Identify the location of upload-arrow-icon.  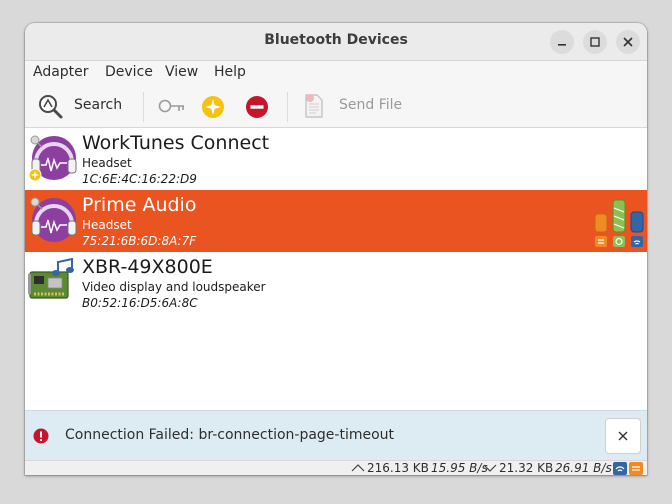
(358, 468).